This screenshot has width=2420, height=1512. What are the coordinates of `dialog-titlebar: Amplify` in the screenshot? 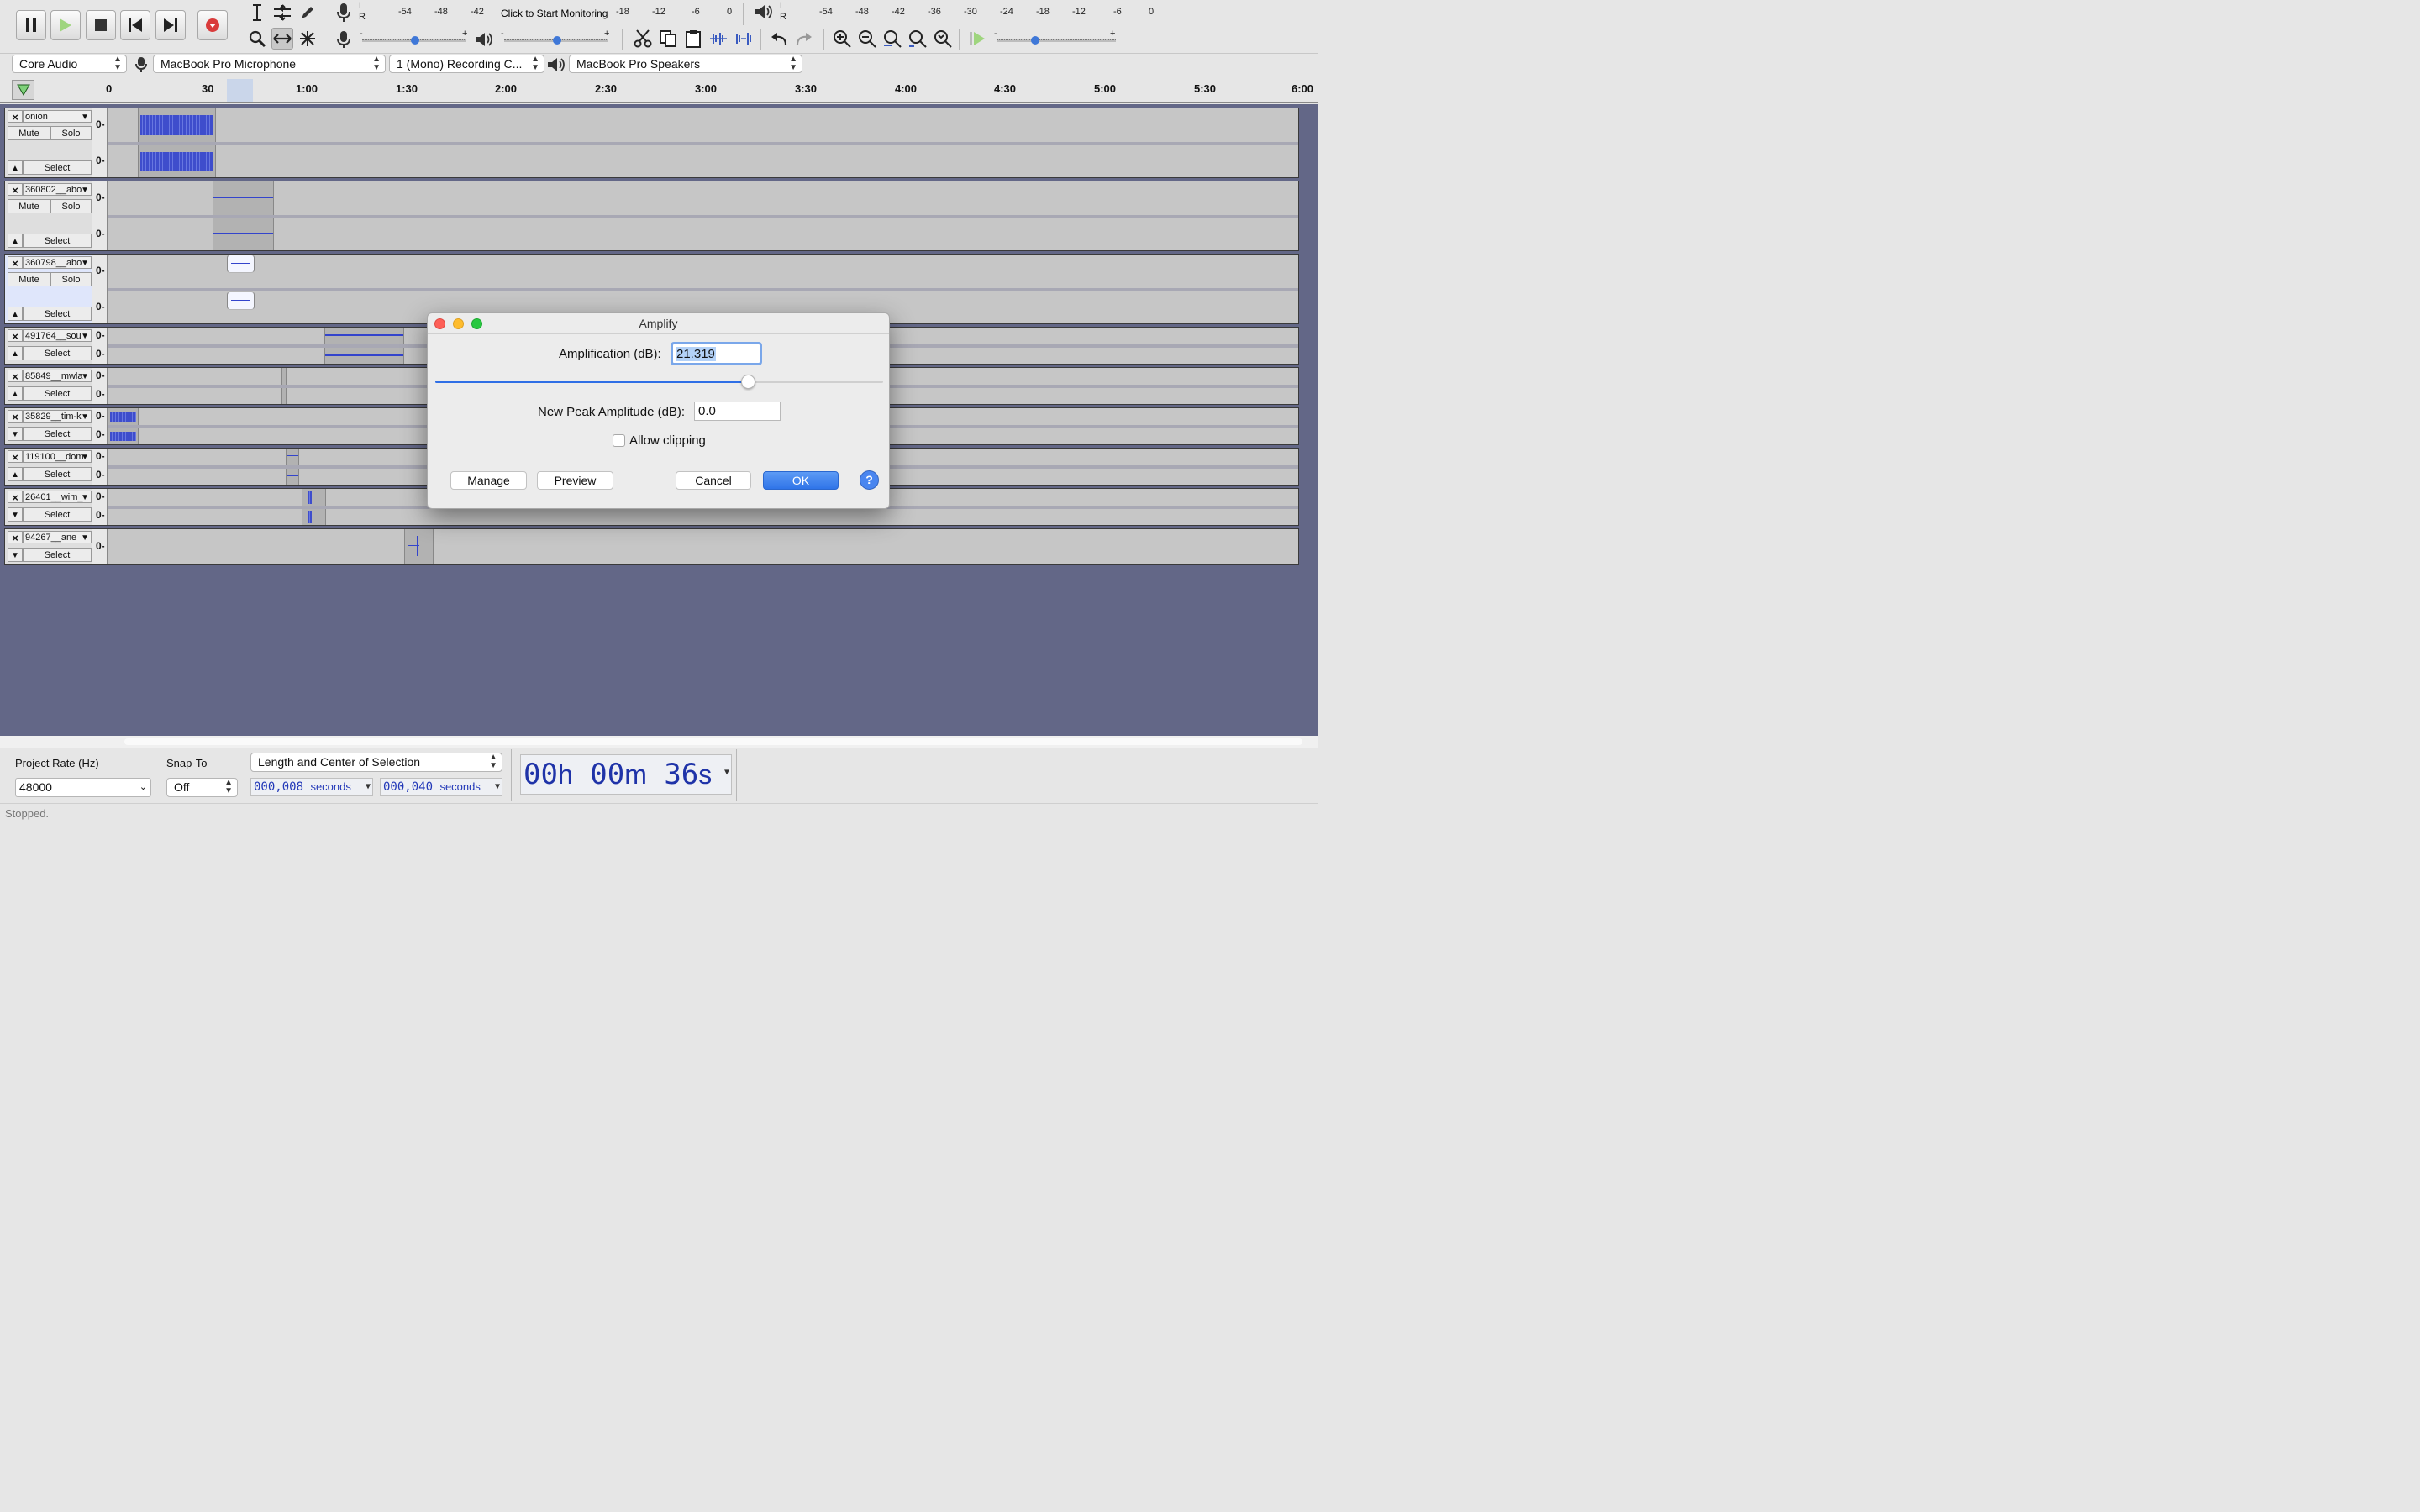 It's located at (658, 323).